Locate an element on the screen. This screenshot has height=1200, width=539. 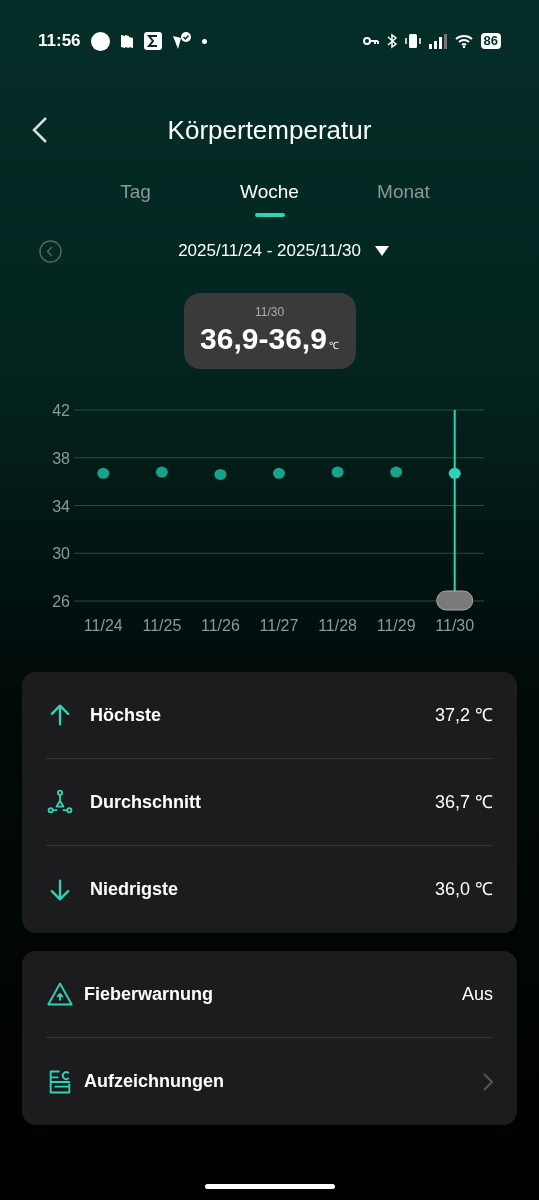
back-icon is located at coordinates (40, 130).